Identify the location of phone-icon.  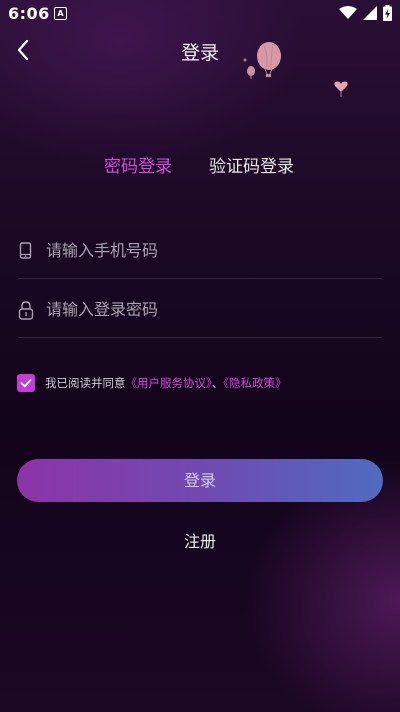
(25, 250).